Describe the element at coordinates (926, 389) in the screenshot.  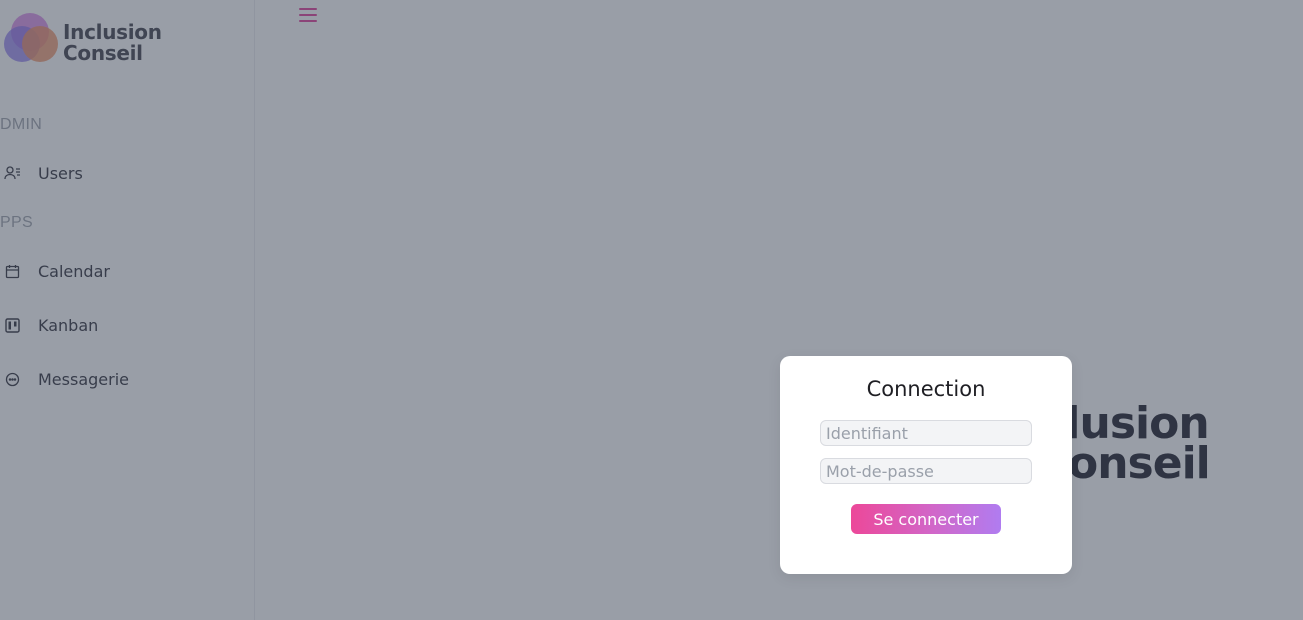
I see `modal-title: Connection` at that location.